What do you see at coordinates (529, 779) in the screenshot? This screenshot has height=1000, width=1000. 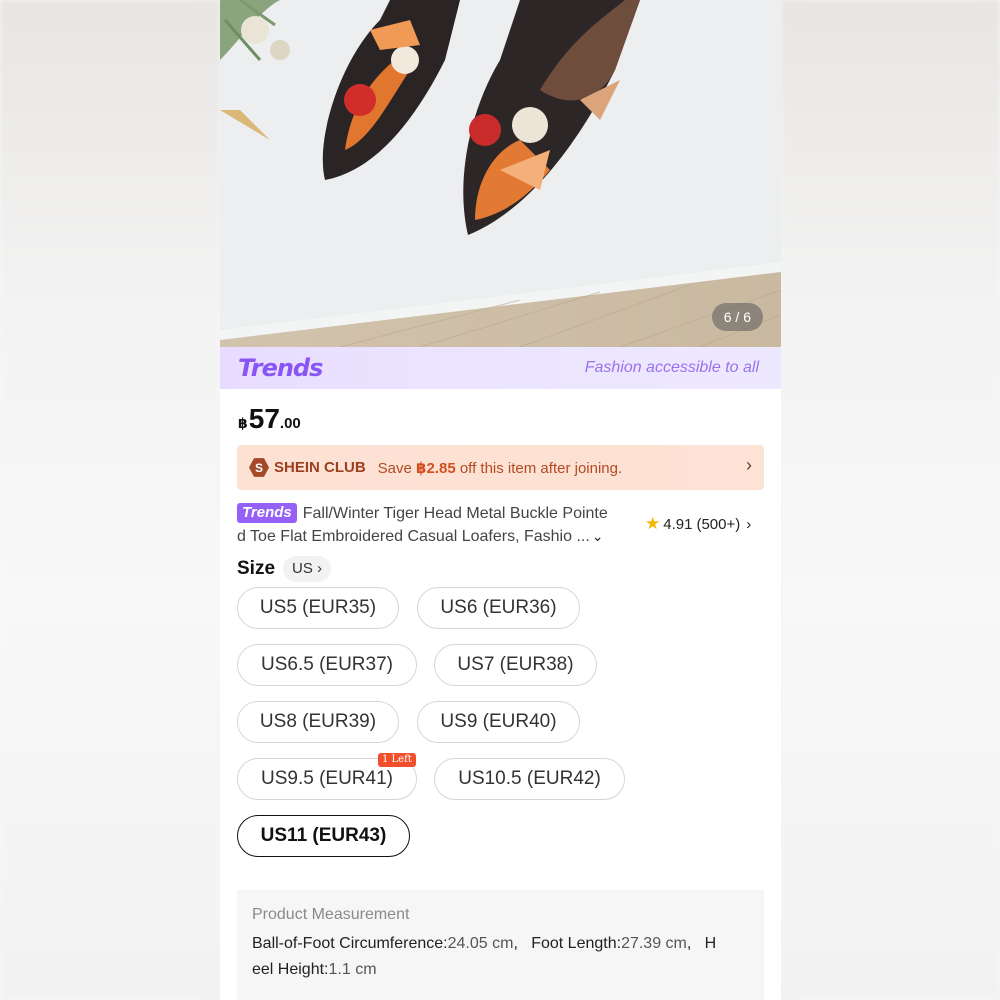 I see `size-option: US10.5 (EUR42)` at bounding box center [529, 779].